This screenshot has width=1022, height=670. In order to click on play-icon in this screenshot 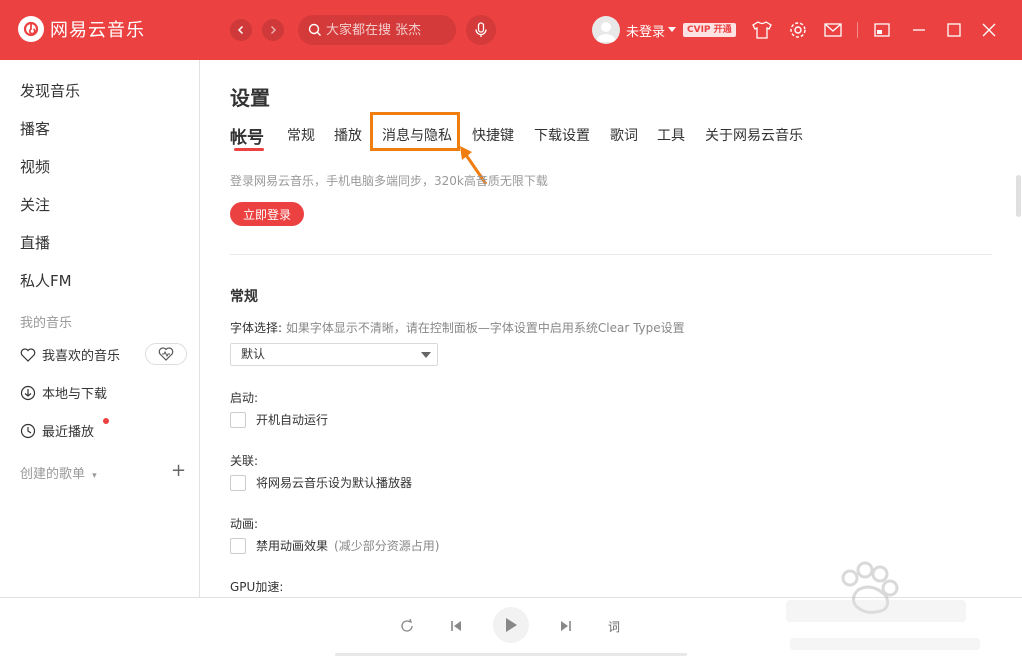, I will do `click(511, 625)`.